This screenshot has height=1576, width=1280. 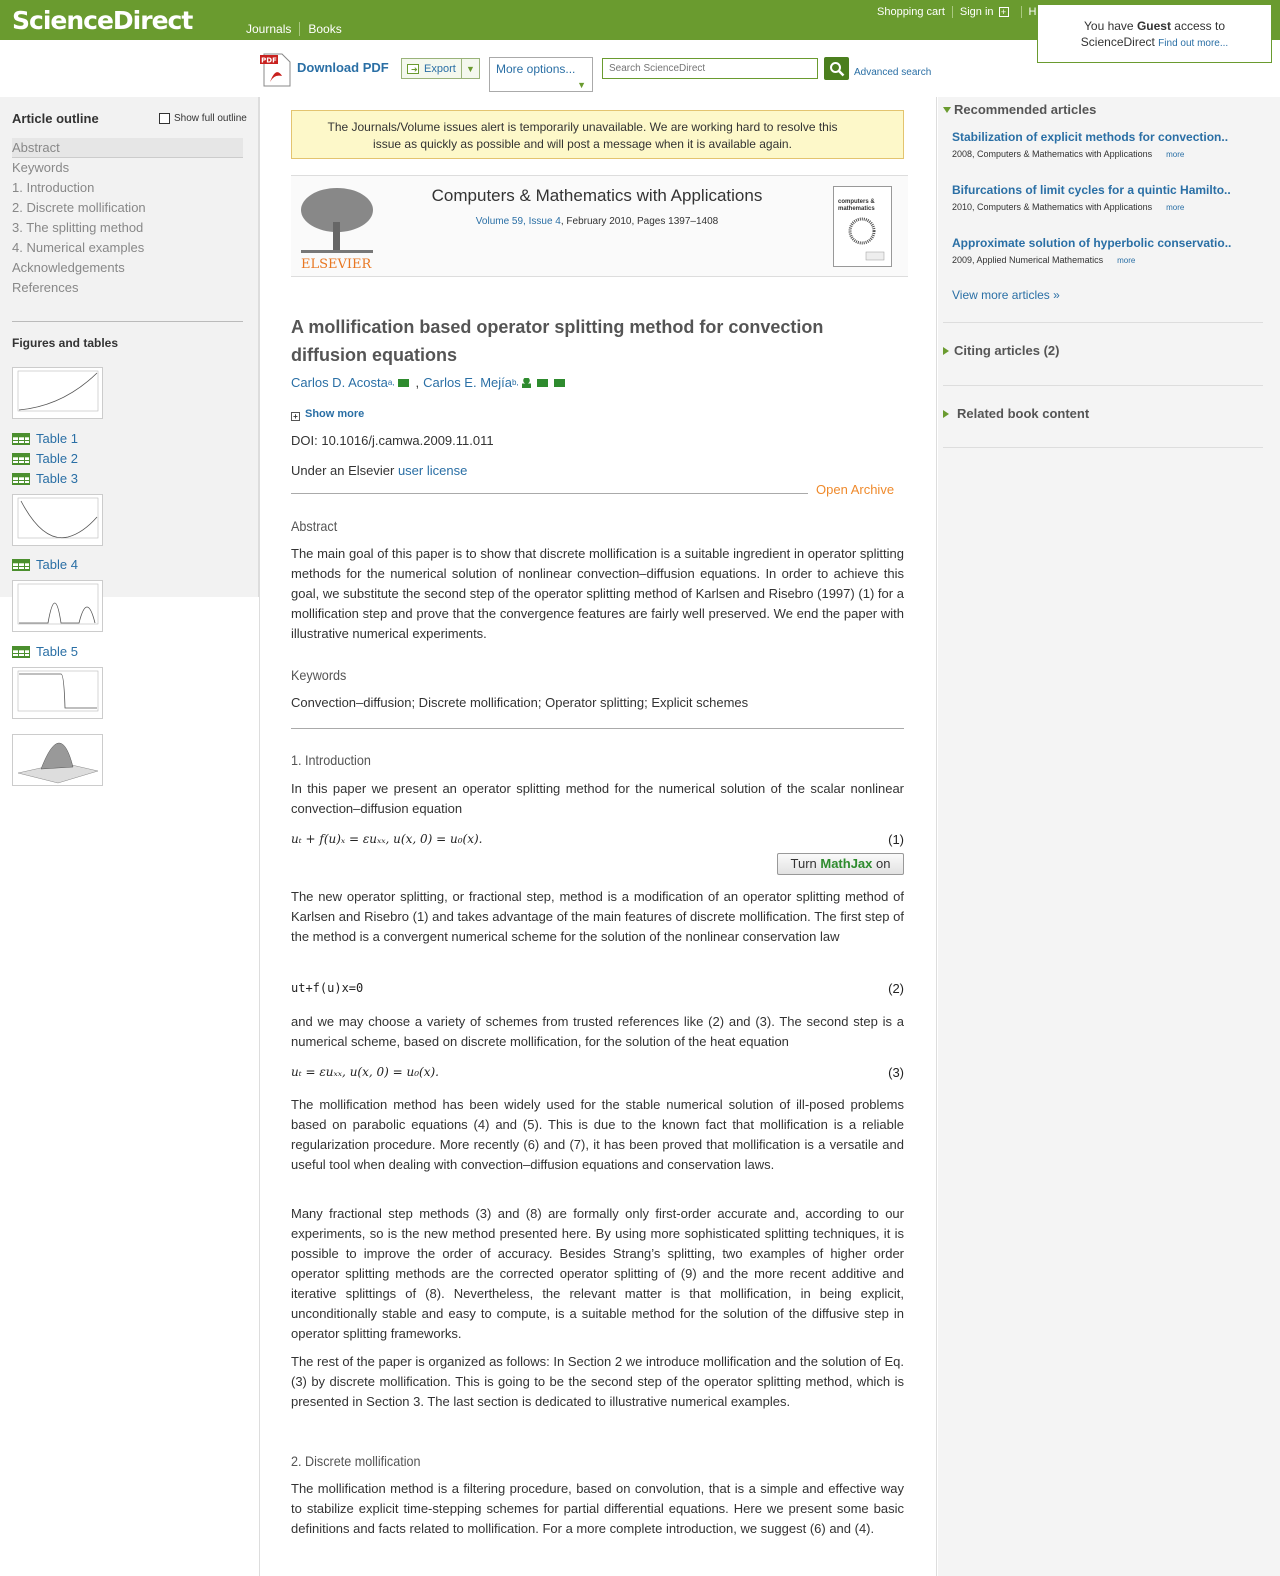 What do you see at coordinates (1028, 260) in the screenshot?
I see `meta-text: 2009, Applied Numerical Mathematics` at bounding box center [1028, 260].